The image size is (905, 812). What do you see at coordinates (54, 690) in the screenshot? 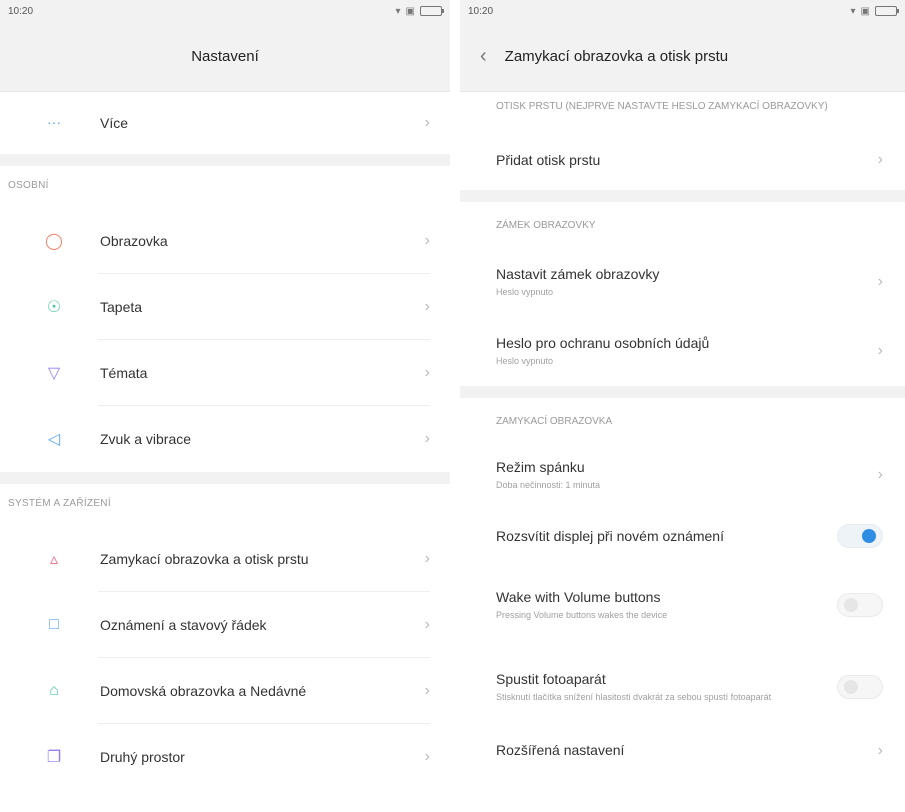
I see `home-icon: ⌂` at bounding box center [54, 690].